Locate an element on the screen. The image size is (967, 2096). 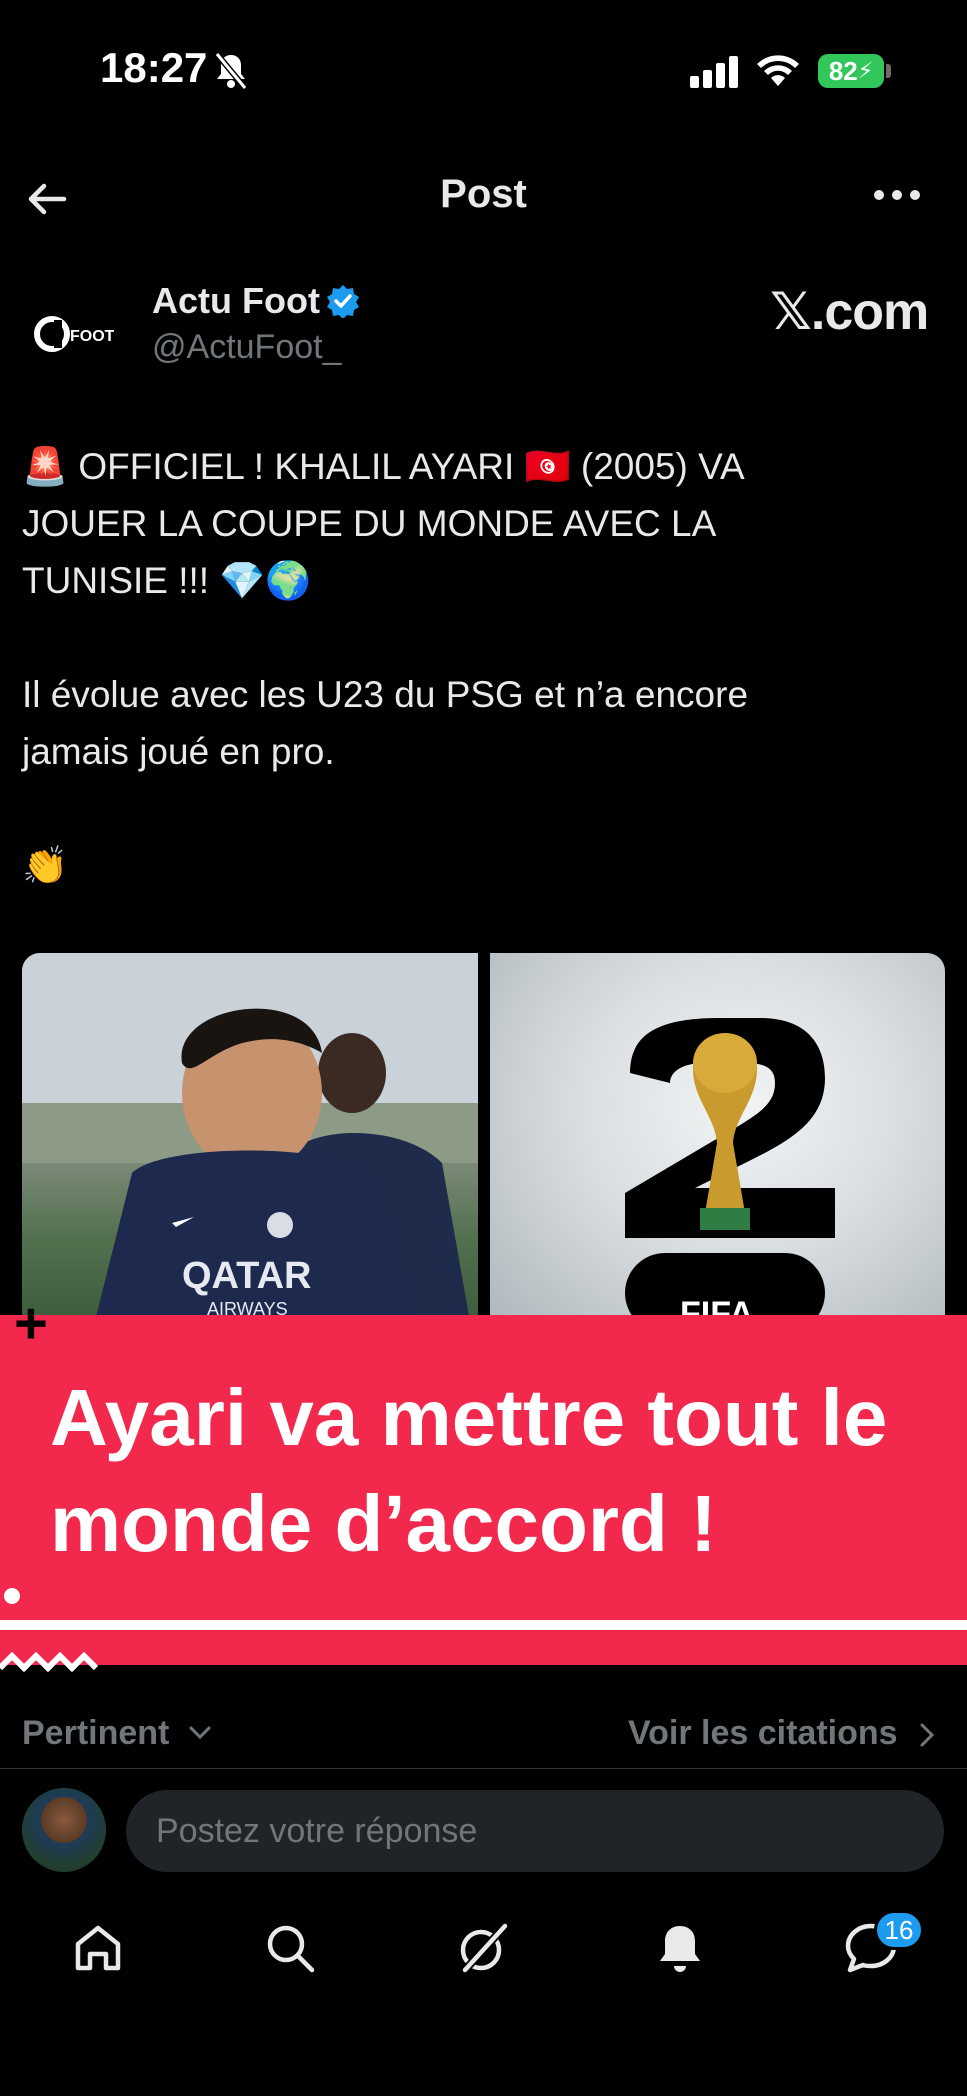
chevron-down-icon is located at coordinates (200, 1735).